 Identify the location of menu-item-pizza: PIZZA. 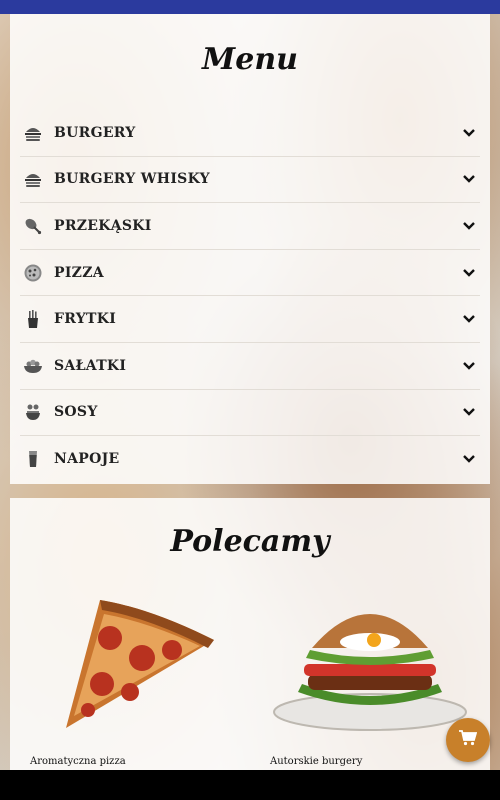
(250, 273).